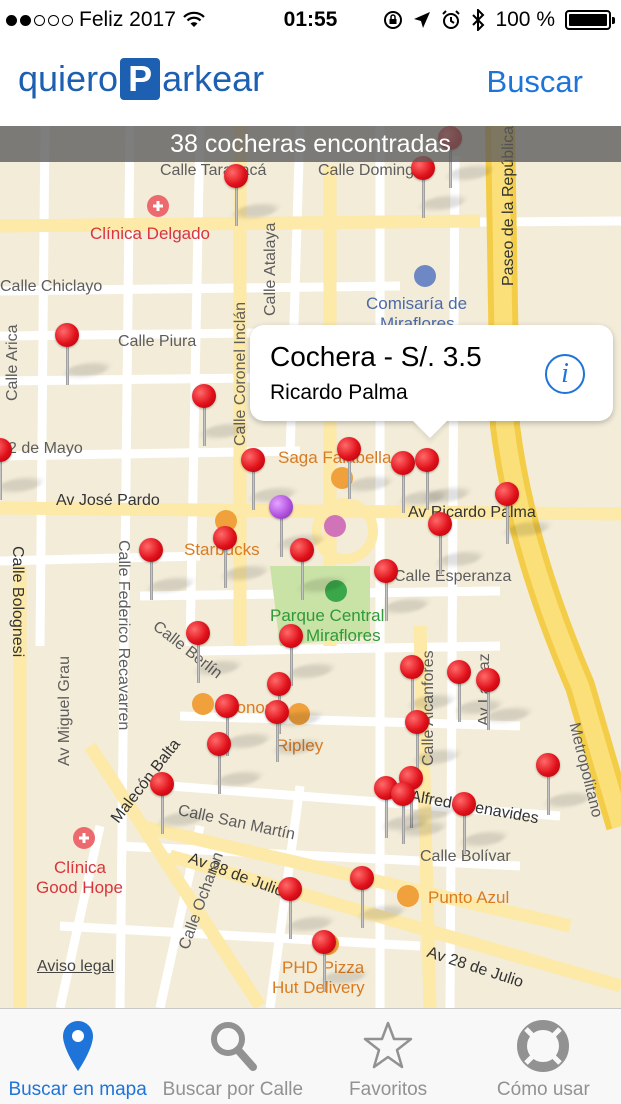  What do you see at coordinates (543, 1089) in the screenshot?
I see `tab-label: Cómo usar` at bounding box center [543, 1089].